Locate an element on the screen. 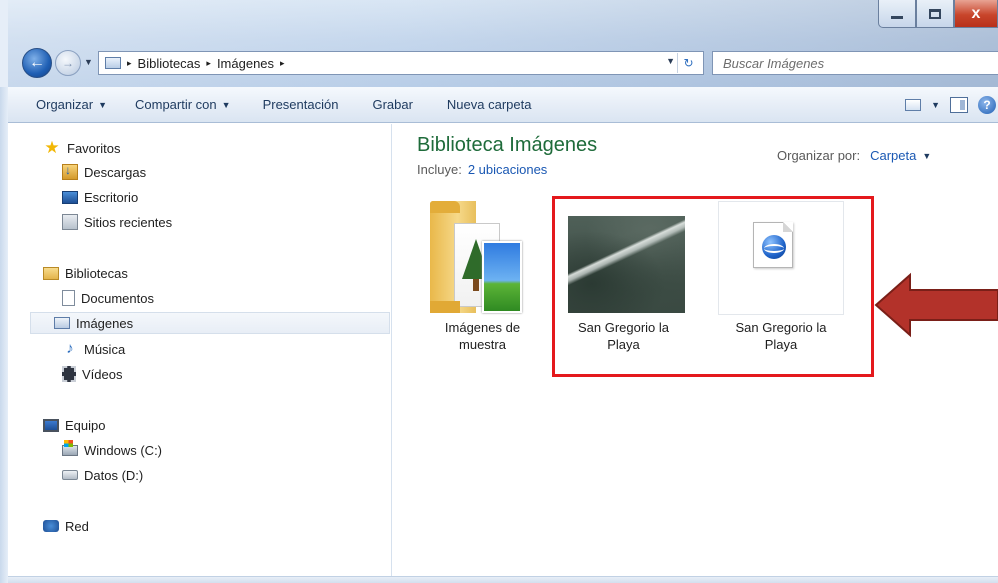  sidebar-item-label: Música is located at coordinates (105, 349).